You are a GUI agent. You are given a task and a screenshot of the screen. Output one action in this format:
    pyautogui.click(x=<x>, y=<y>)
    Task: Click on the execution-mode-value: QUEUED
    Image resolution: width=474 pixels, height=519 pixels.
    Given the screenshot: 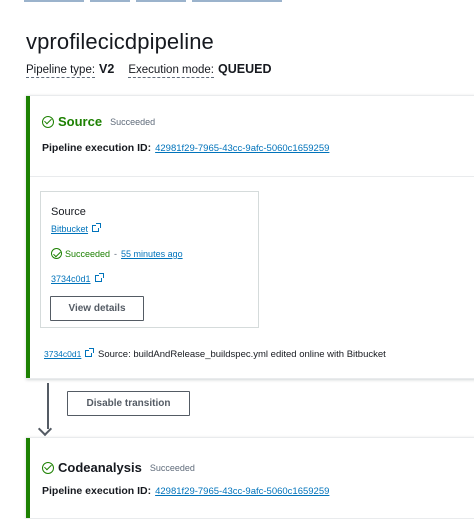 What is the action you would take?
    pyautogui.click(x=245, y=69)
    